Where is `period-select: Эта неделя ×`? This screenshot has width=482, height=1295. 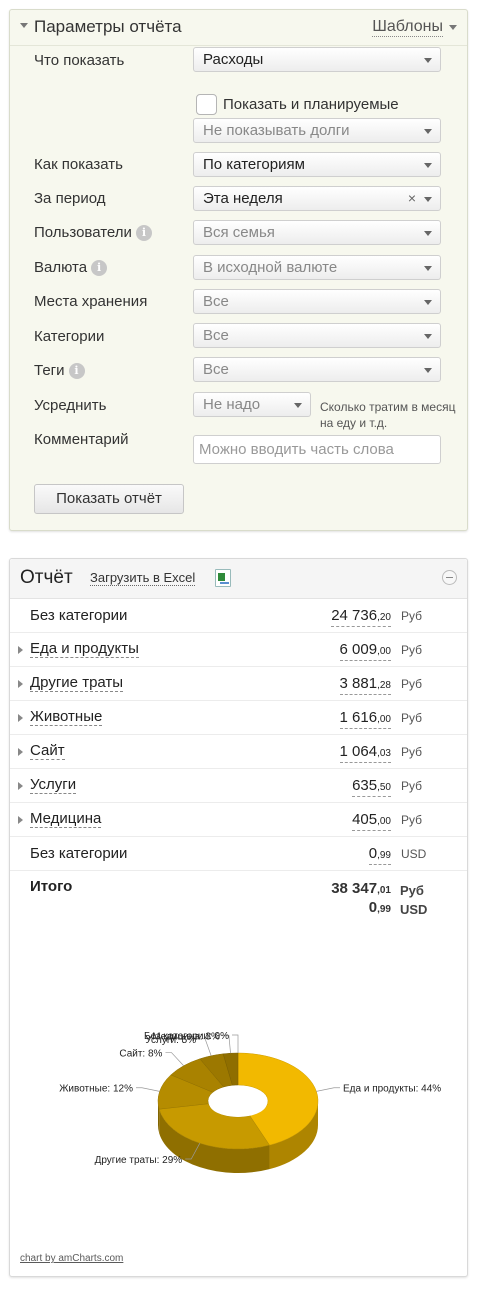
period-select: Эта неделя × is located at coordinates (317, 198).